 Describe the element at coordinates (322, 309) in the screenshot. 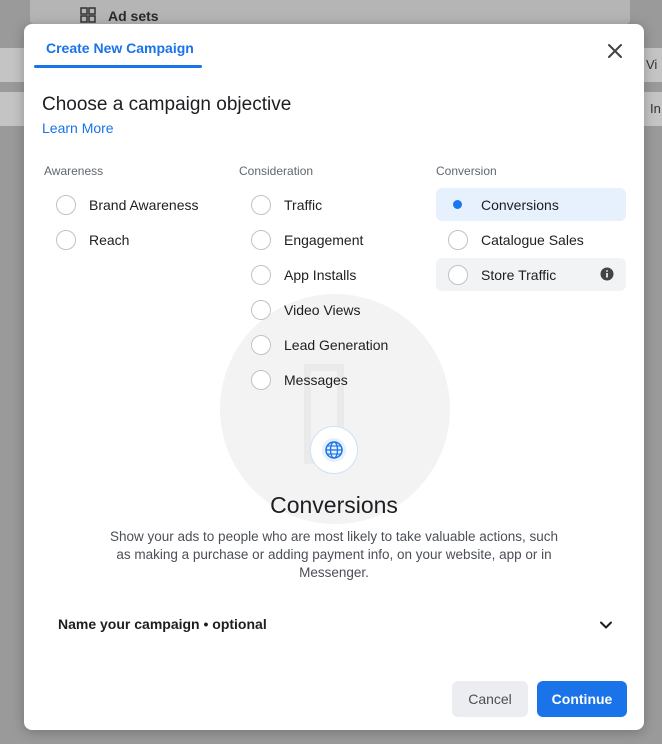

I see `objective-label: Video Views` at that location.